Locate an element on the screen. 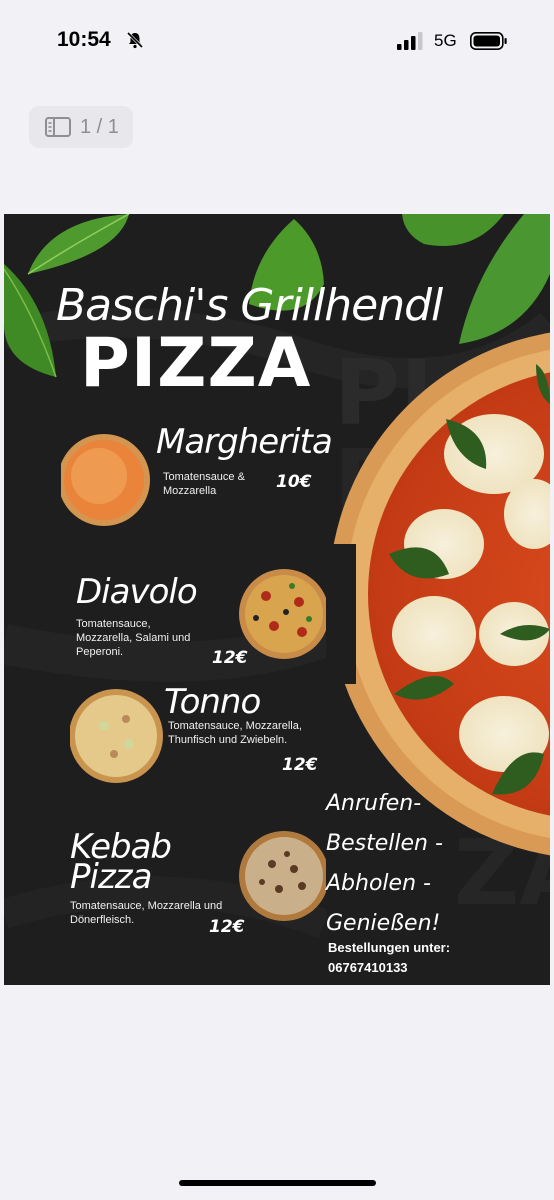 This screenshot has height=1200, width=554. status-time: 10:54 is located at coordinates (84, 39).